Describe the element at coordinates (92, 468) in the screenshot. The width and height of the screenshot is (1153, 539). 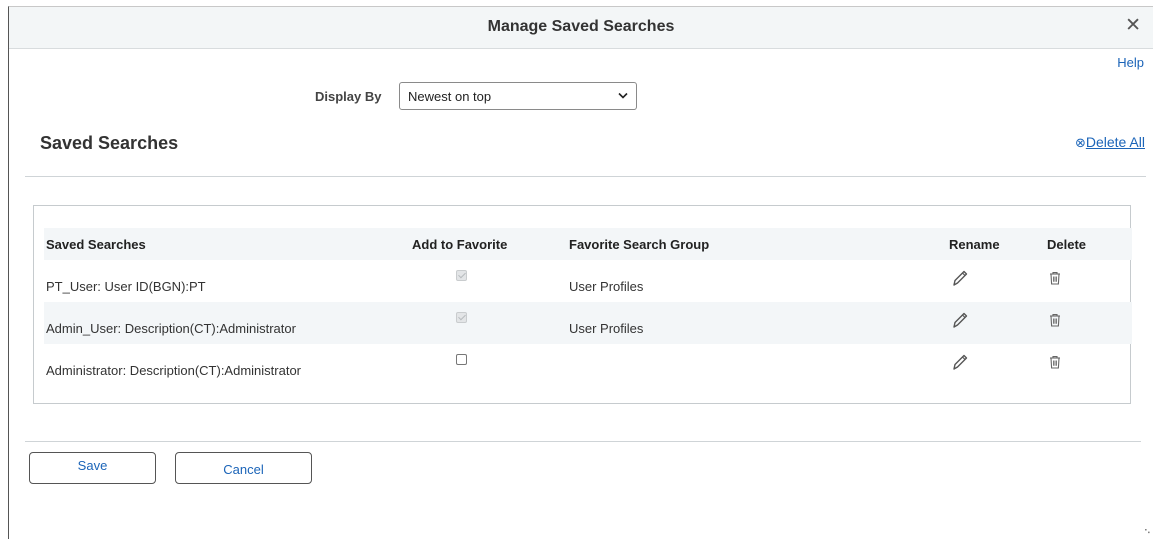
I see `save-button: Save` at that location.